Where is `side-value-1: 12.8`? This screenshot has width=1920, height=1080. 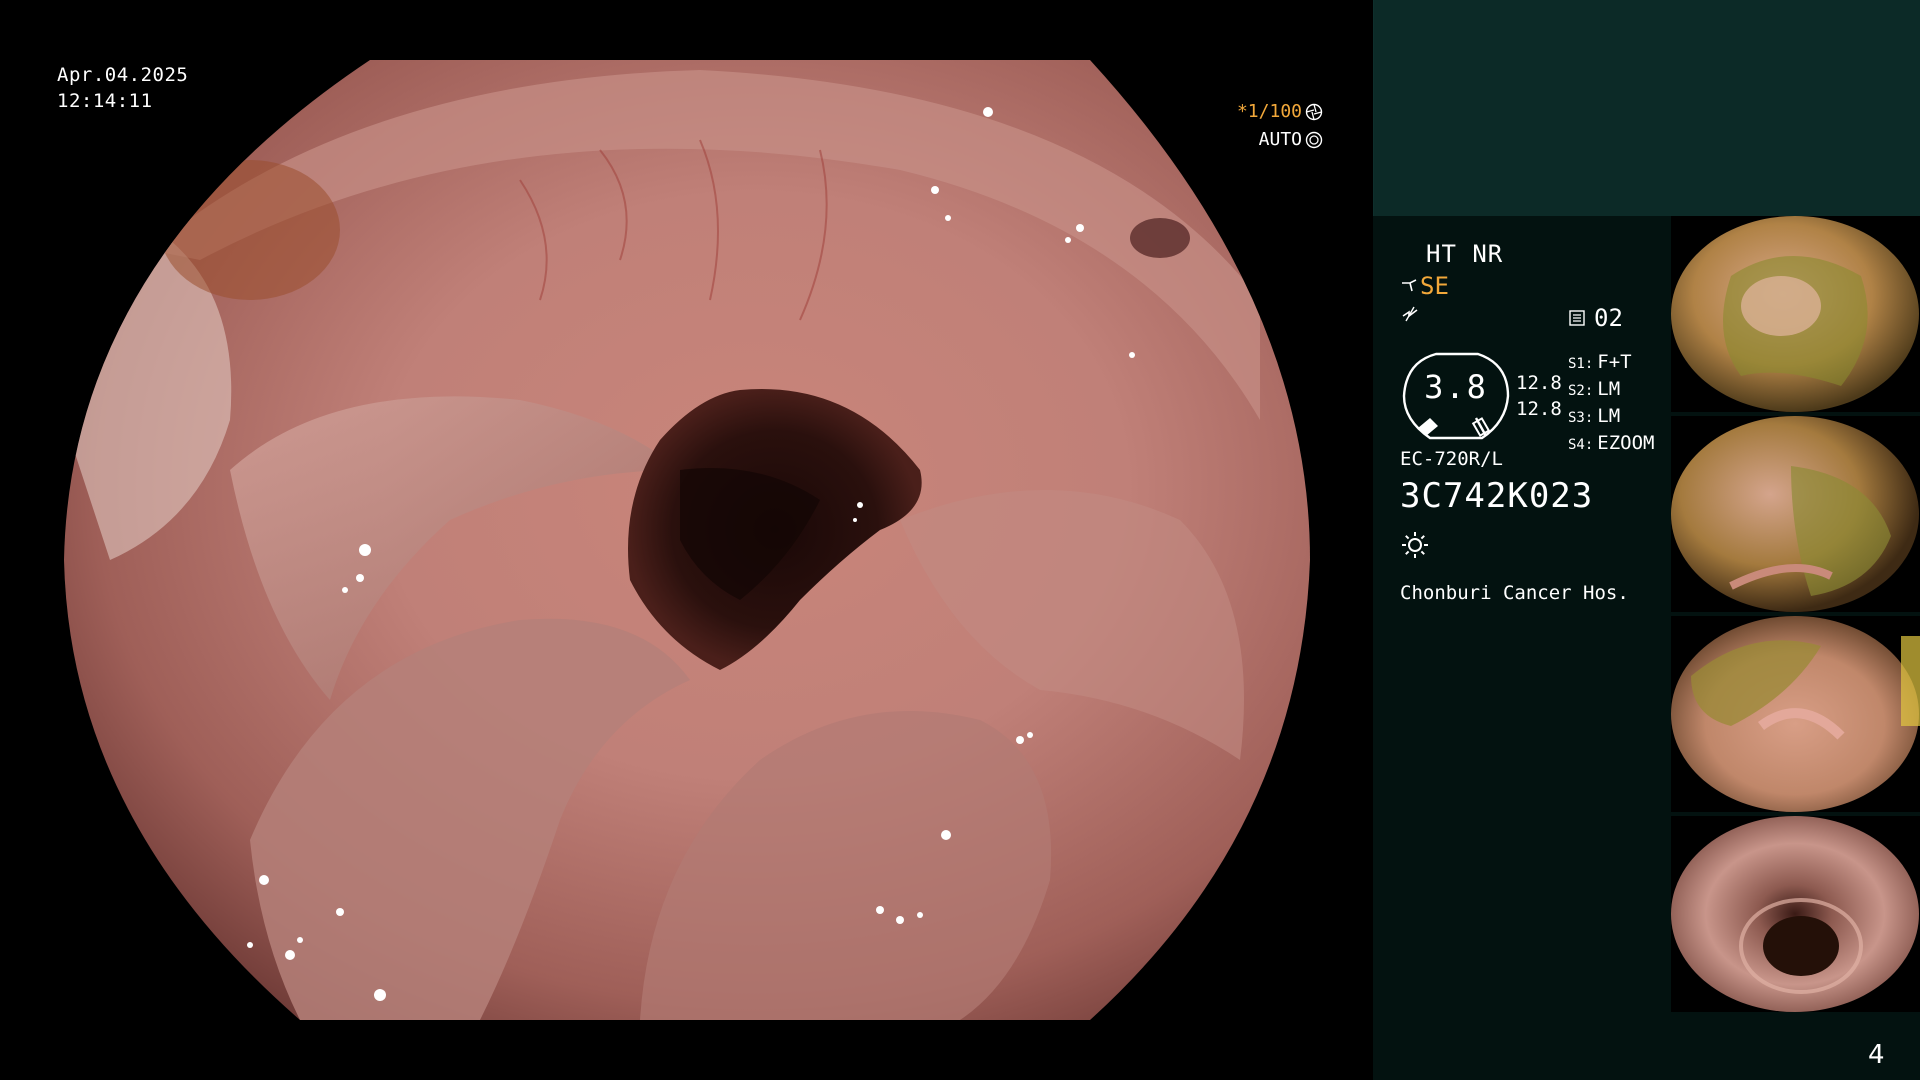
side-value-1: 12.8 is located at coordinates (1539, 383).